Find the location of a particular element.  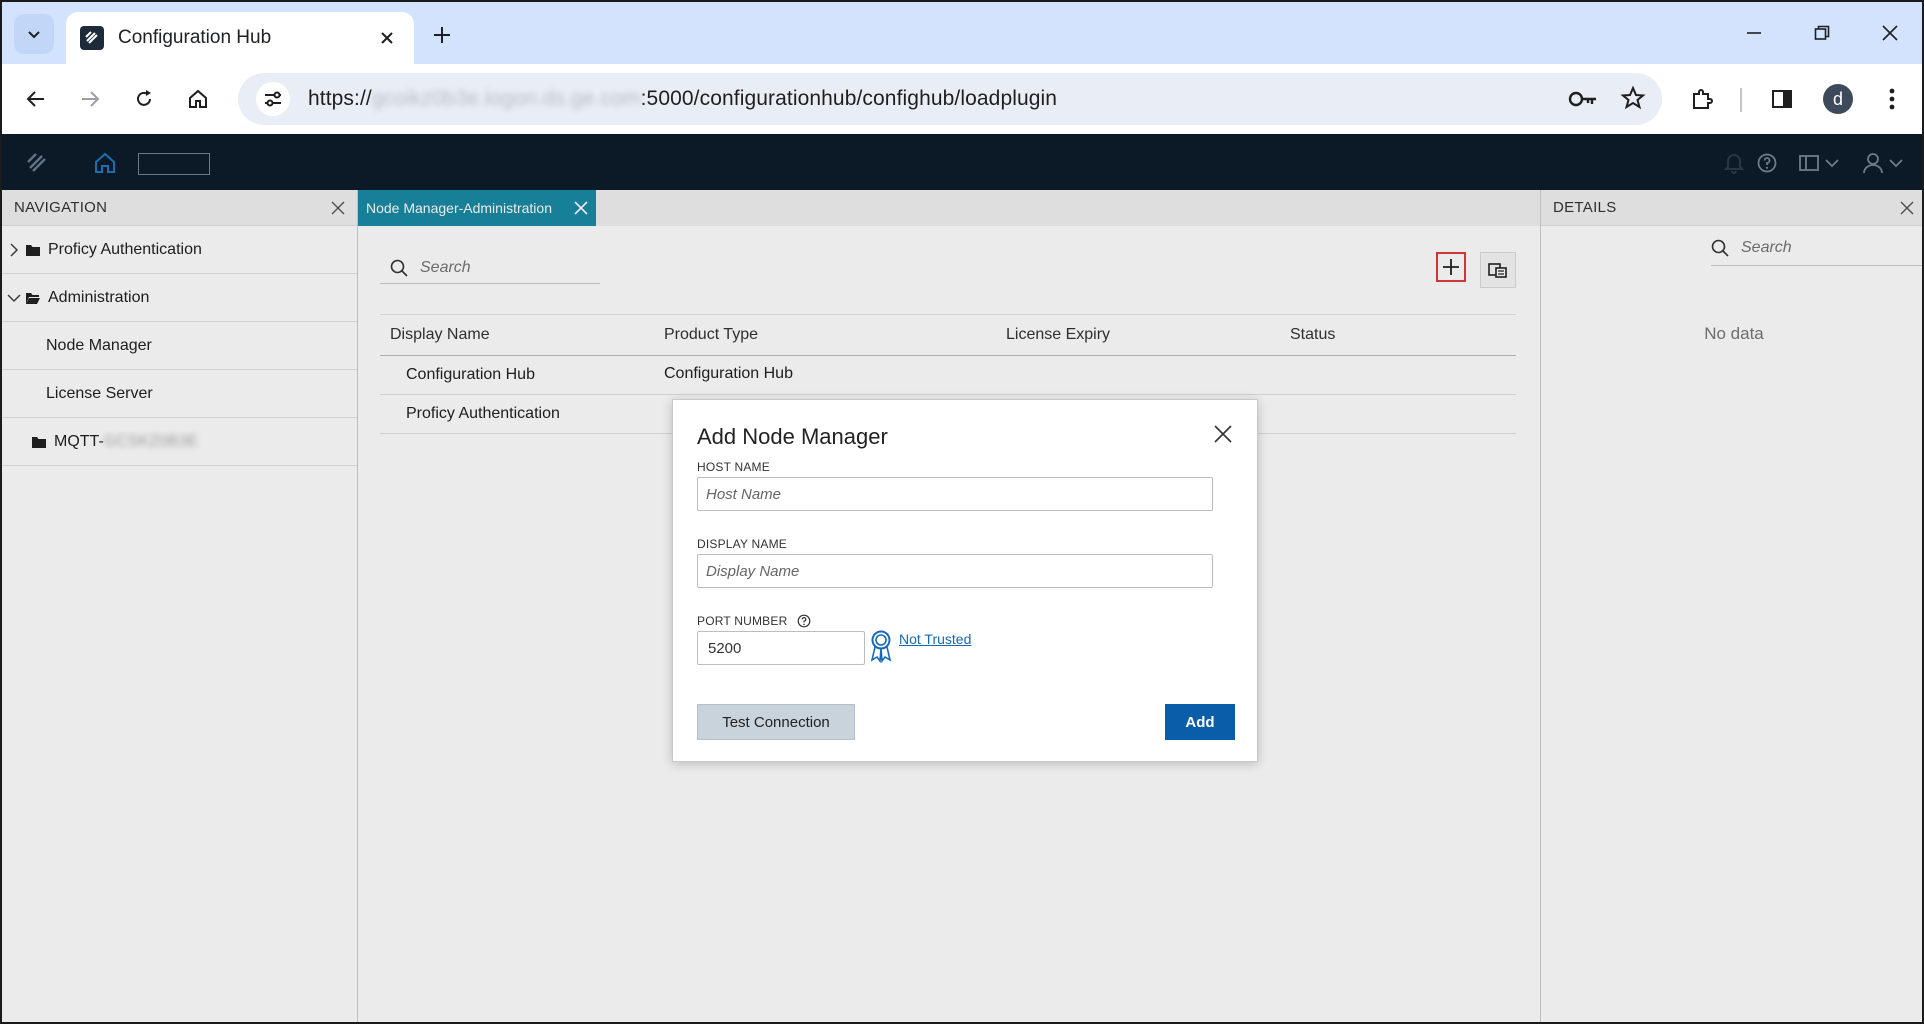

more-vertical-icon is located at coordinates (1892, 99).